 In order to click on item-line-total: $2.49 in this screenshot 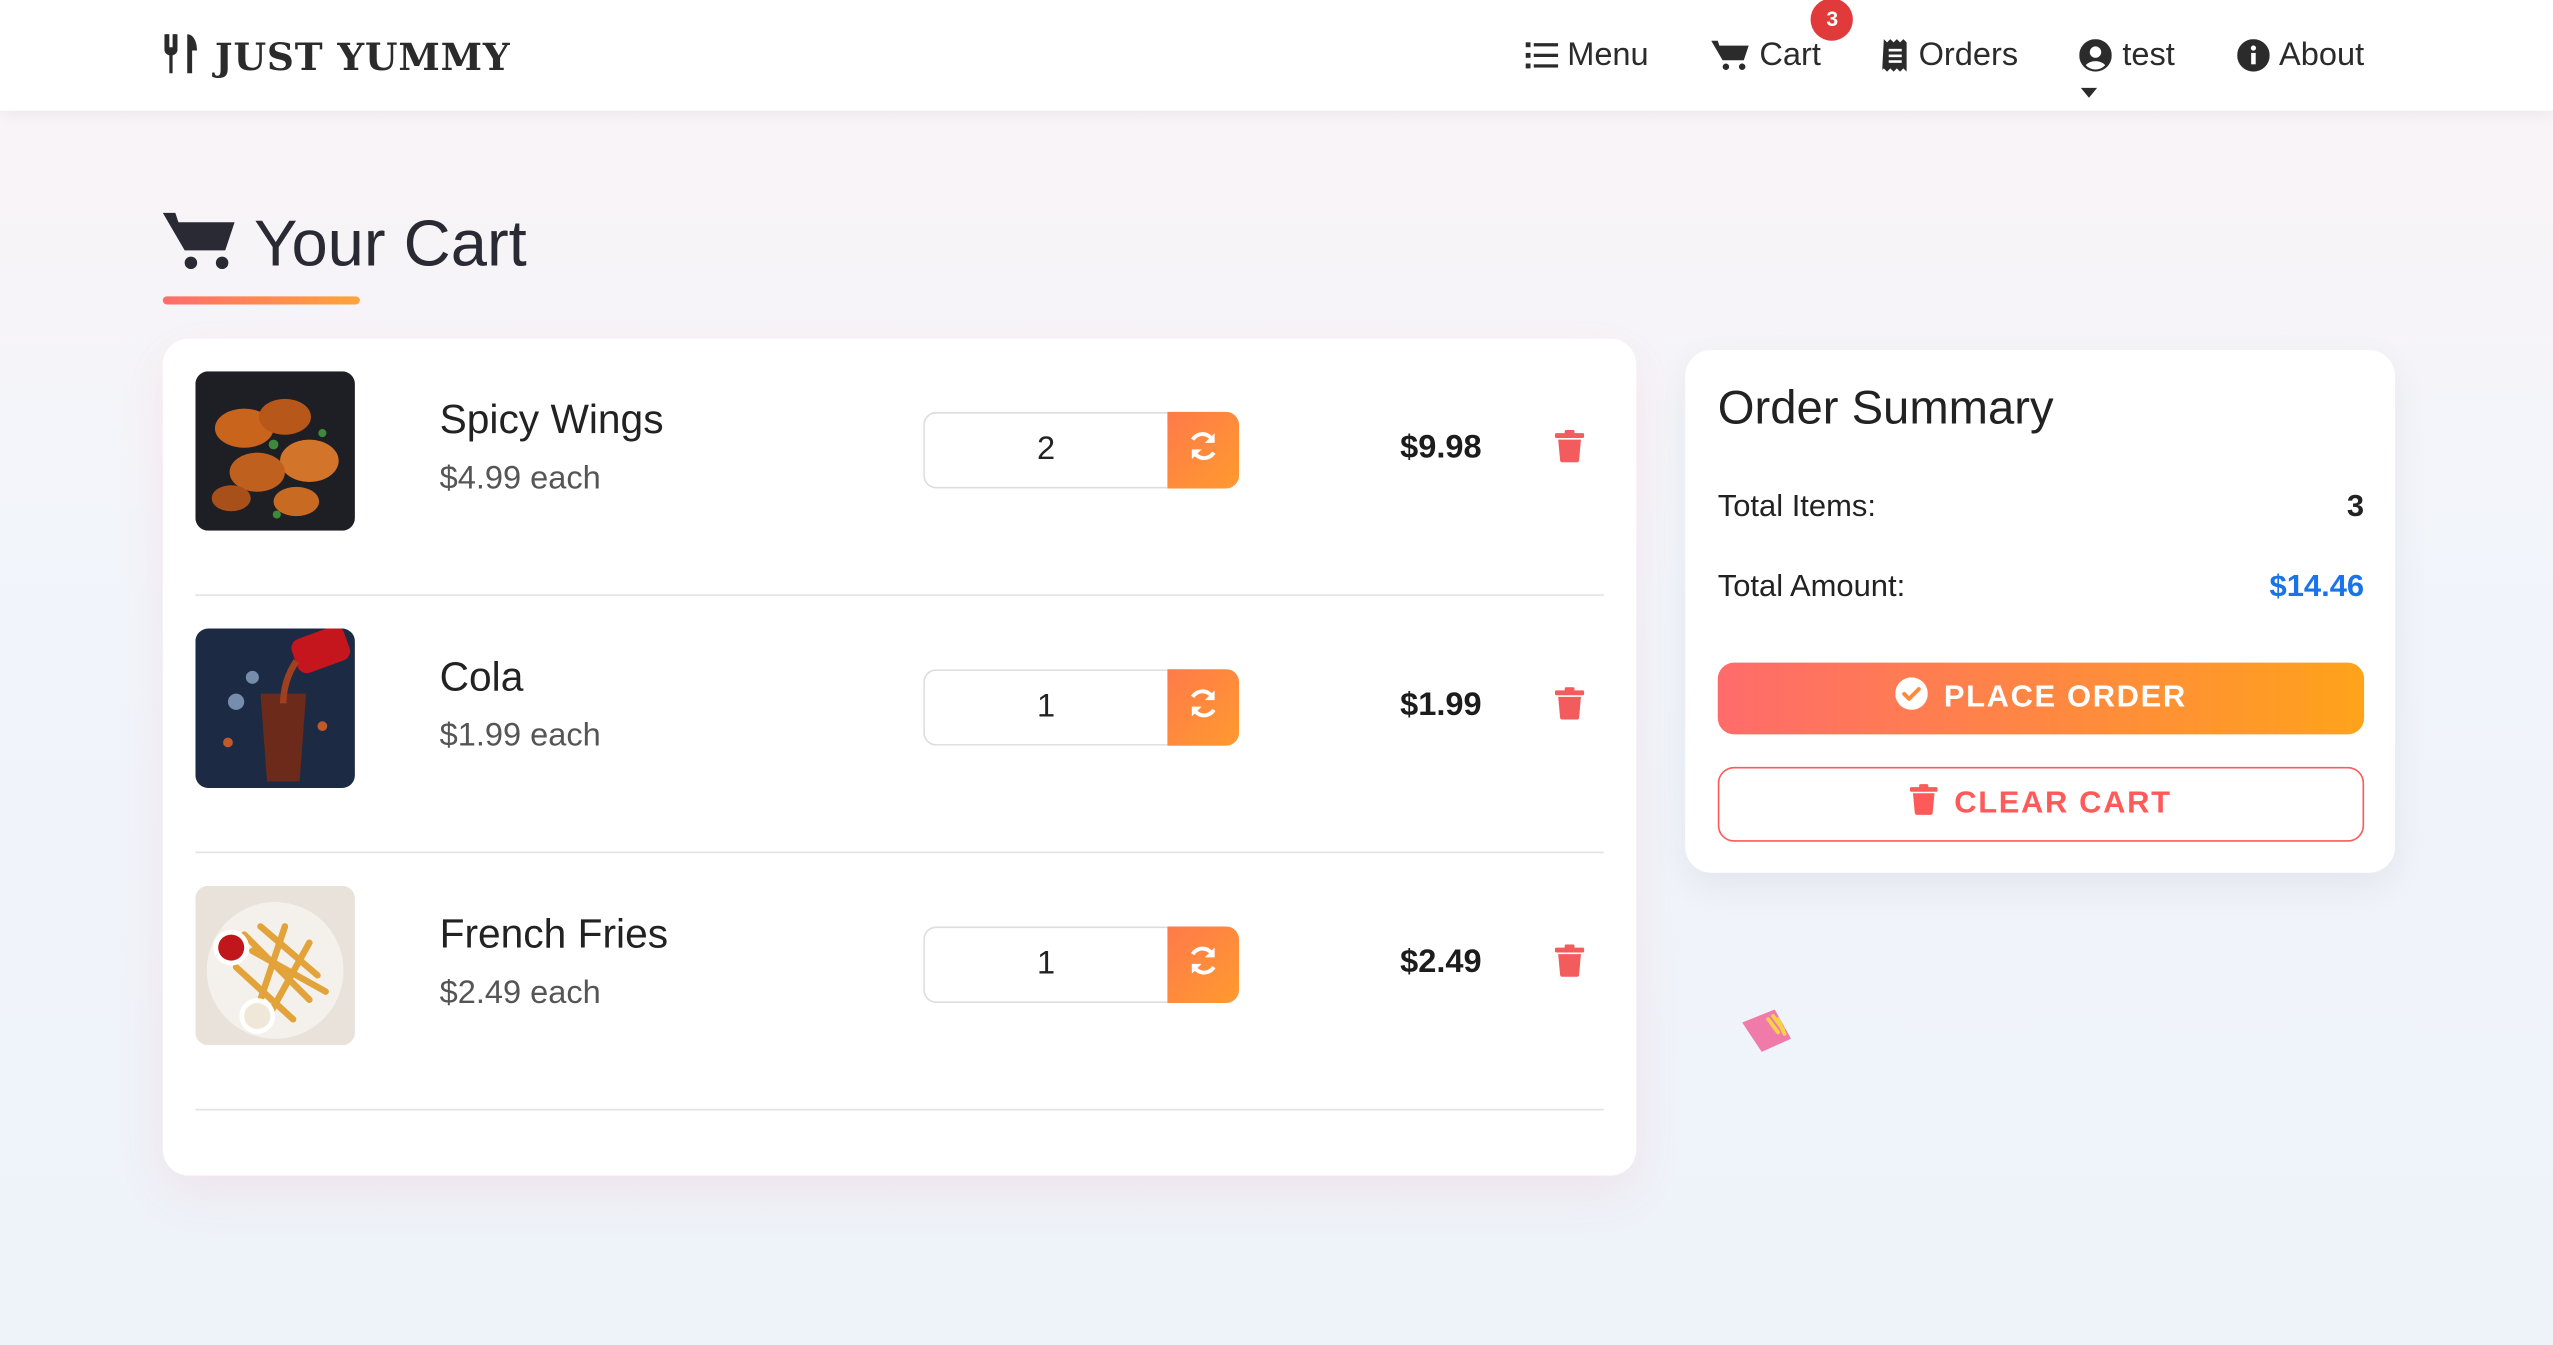, I will do `click(1441, 962)`.